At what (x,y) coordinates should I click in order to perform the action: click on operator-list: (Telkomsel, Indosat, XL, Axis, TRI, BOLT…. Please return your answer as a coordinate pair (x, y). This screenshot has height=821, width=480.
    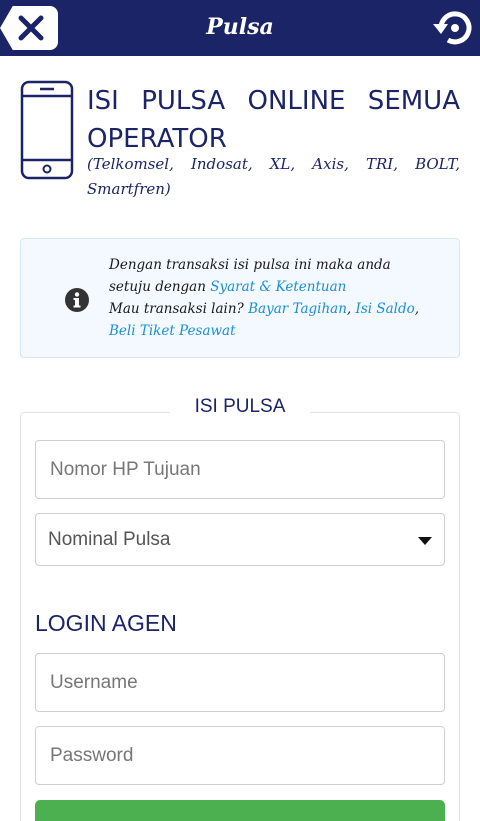
    Looking at the image, I should click on (273, 176).